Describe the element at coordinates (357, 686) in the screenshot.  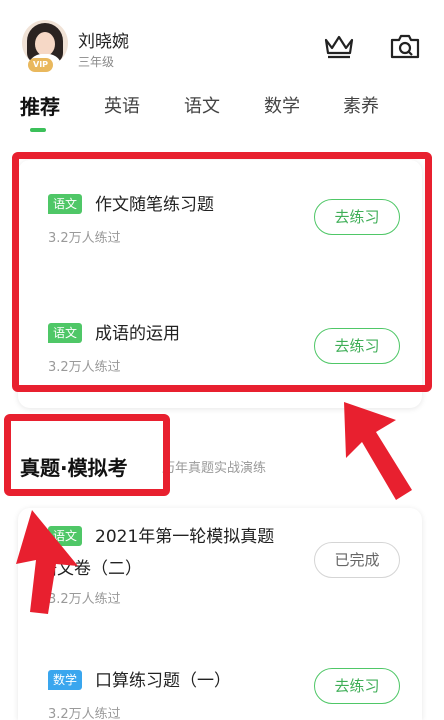
I see `practice-button: 去练习` at that location.